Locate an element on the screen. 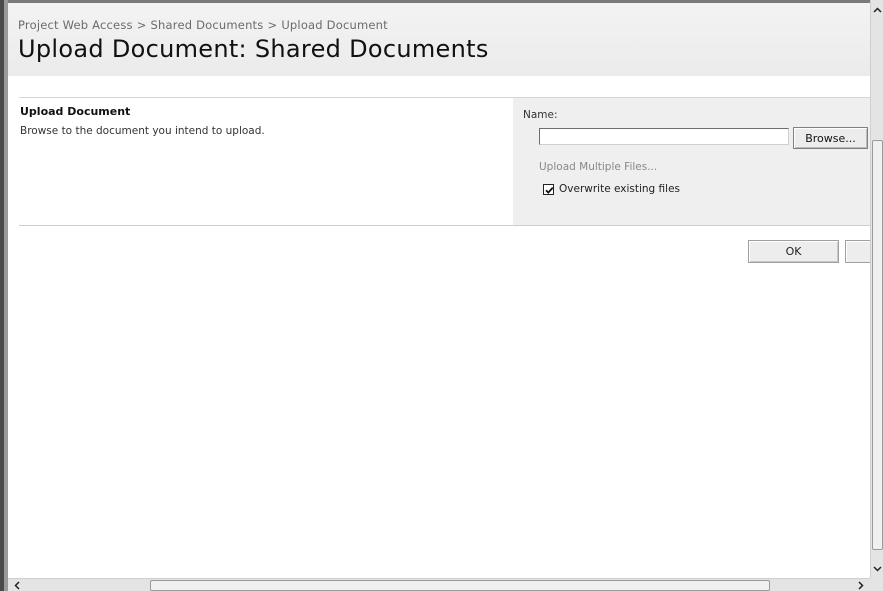  vertical-scrollbar is located at coordinates (876, 289).